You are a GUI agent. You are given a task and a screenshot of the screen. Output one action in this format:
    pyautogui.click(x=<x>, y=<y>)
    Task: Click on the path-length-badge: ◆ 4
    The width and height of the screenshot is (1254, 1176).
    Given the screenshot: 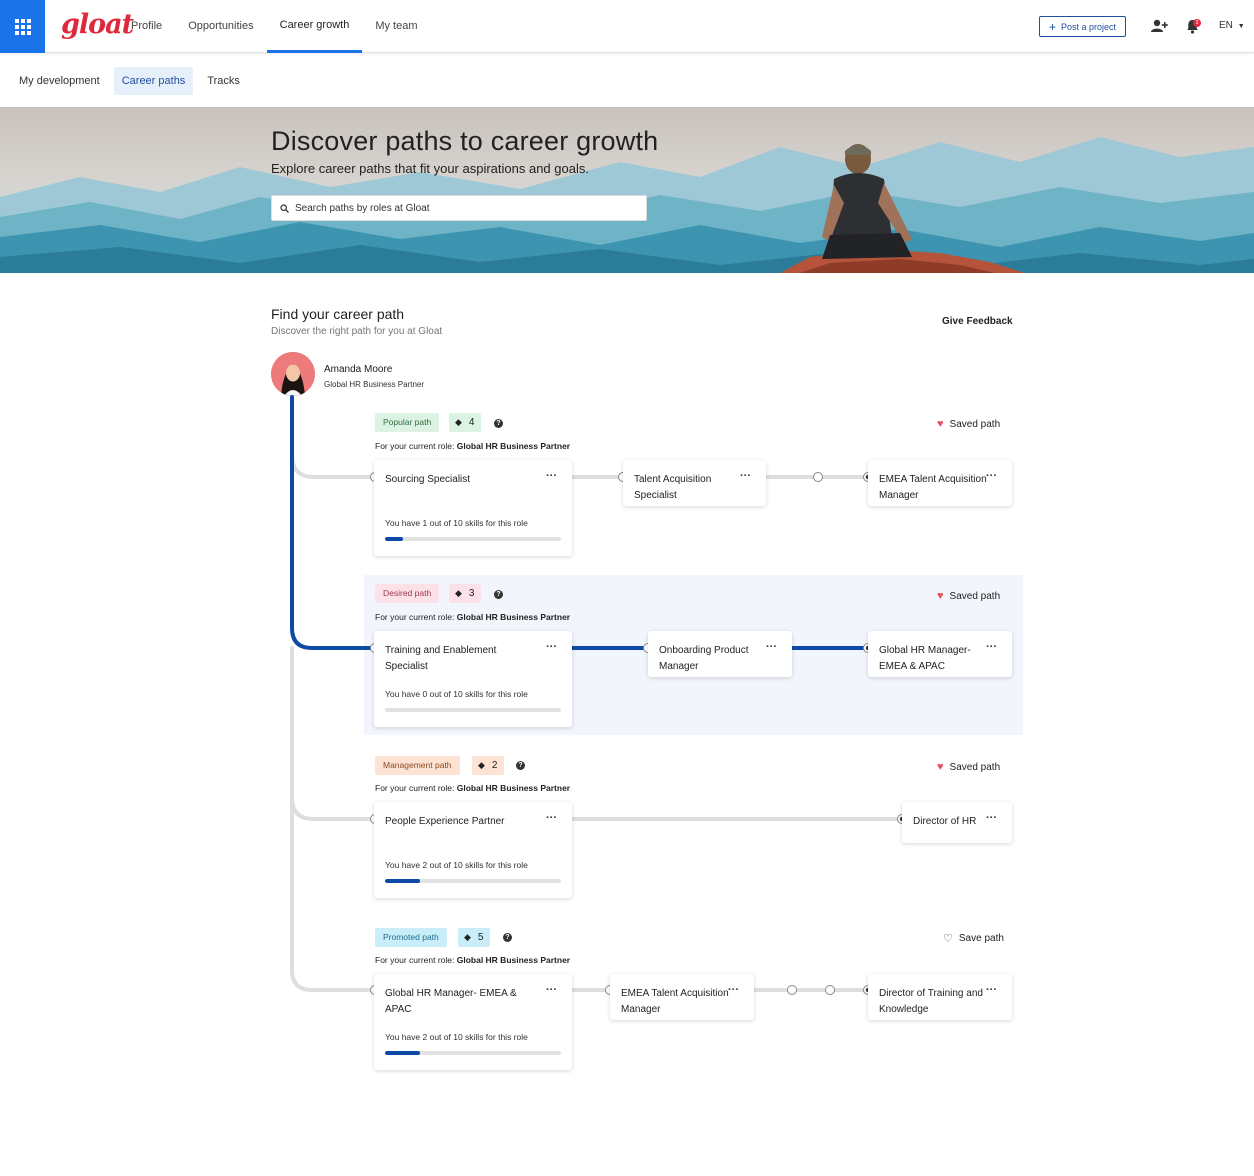 What is the action you would take?
    pyautogui.click(x=465, y=422)
    